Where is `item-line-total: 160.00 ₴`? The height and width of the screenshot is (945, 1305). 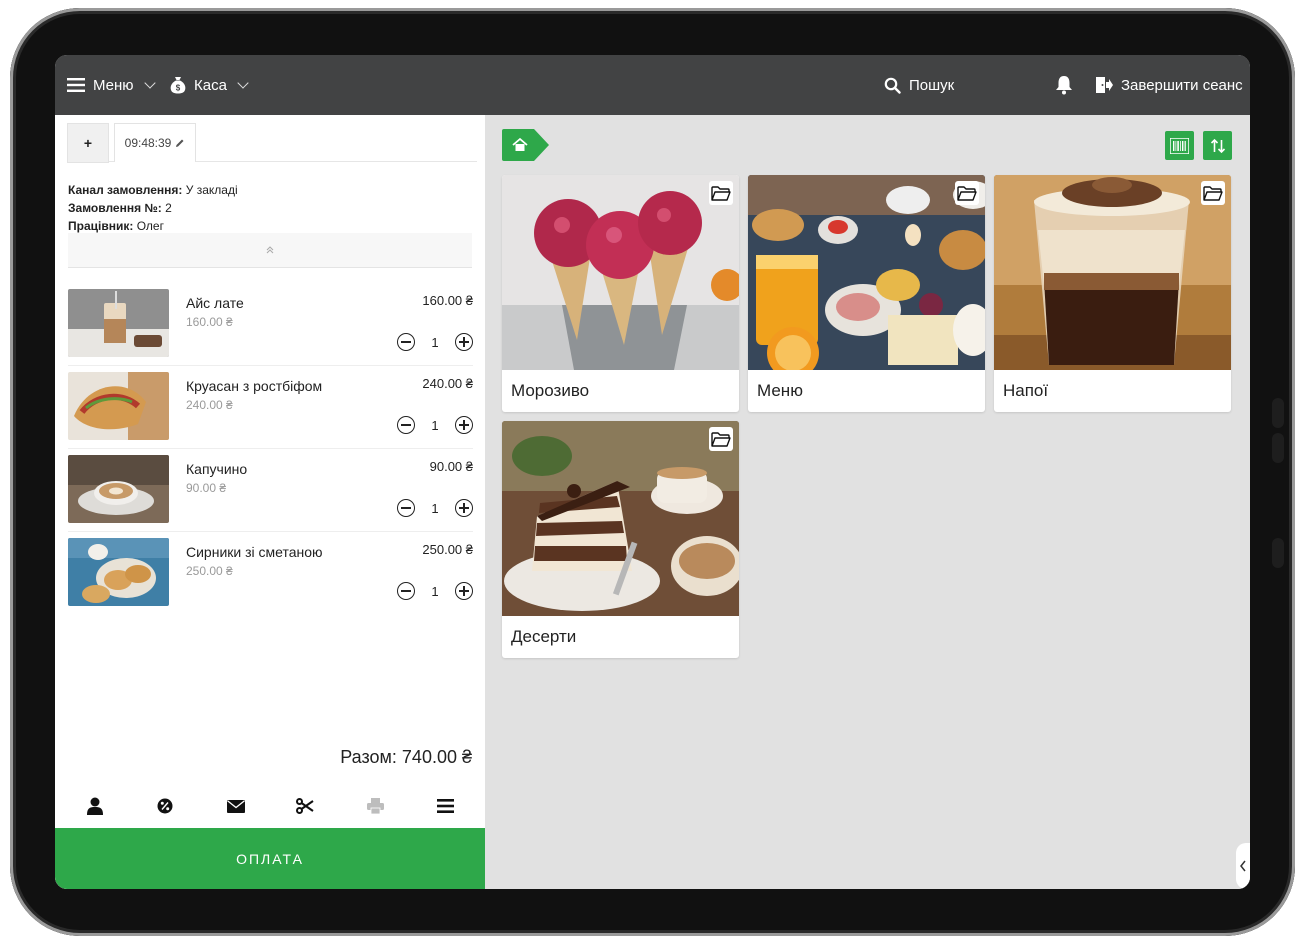 item-line-total: 160.00 ₴ is located at coordinates (447, 300).